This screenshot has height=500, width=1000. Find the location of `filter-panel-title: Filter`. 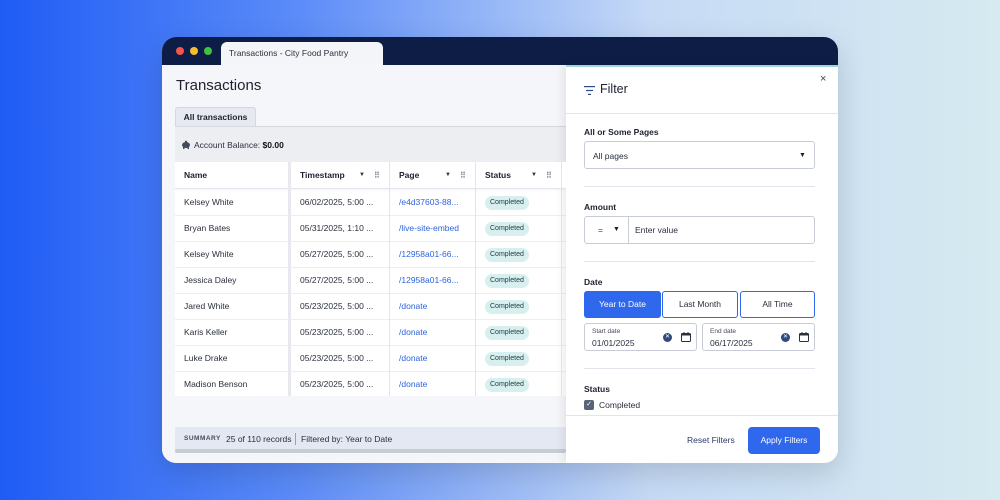

filter-panel-title: Filter is located at coordinates (614, 89).